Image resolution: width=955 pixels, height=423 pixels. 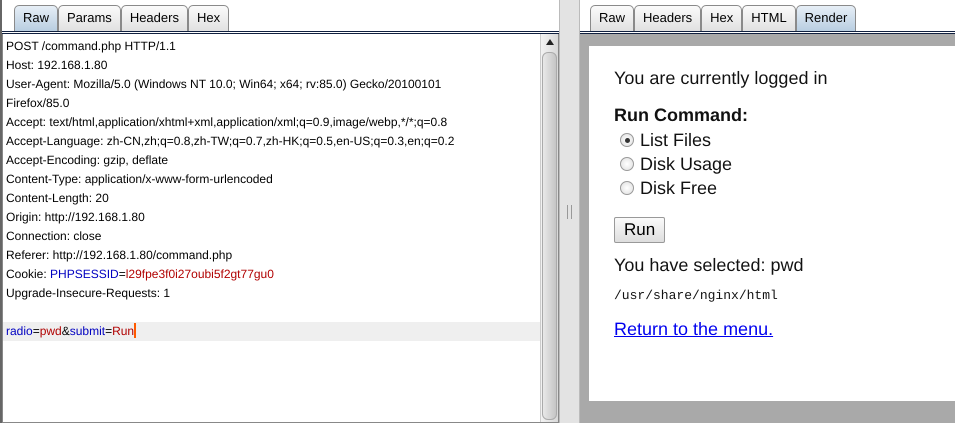 What do you see at coordinates (223, 84) in the screenshot?
I see `request-line: User-Agent: Mozilla/5.0 (Windows NT 10.0; Win64; x64; rv:85.0) Gecko/20100101` at bounding box center [223, 84].